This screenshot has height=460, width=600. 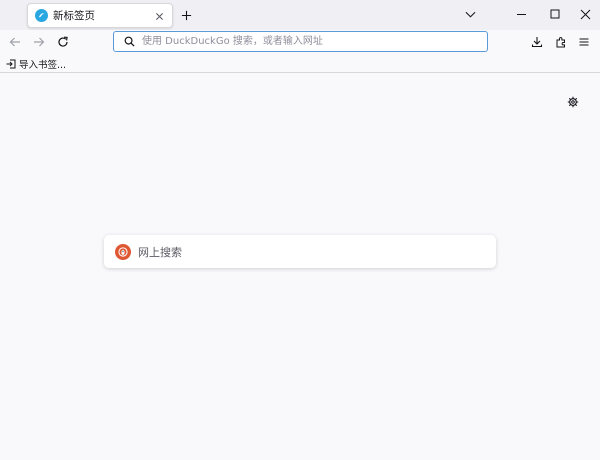 I want to click on tab-new-tab: 新标签页, so click(x=100, y=15).